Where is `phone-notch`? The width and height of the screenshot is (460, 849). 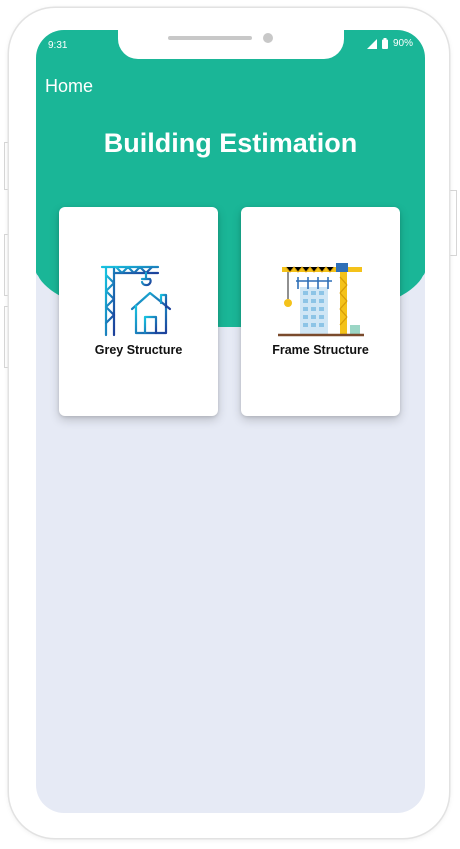 phone-notch is located at coordinates (231, 44).